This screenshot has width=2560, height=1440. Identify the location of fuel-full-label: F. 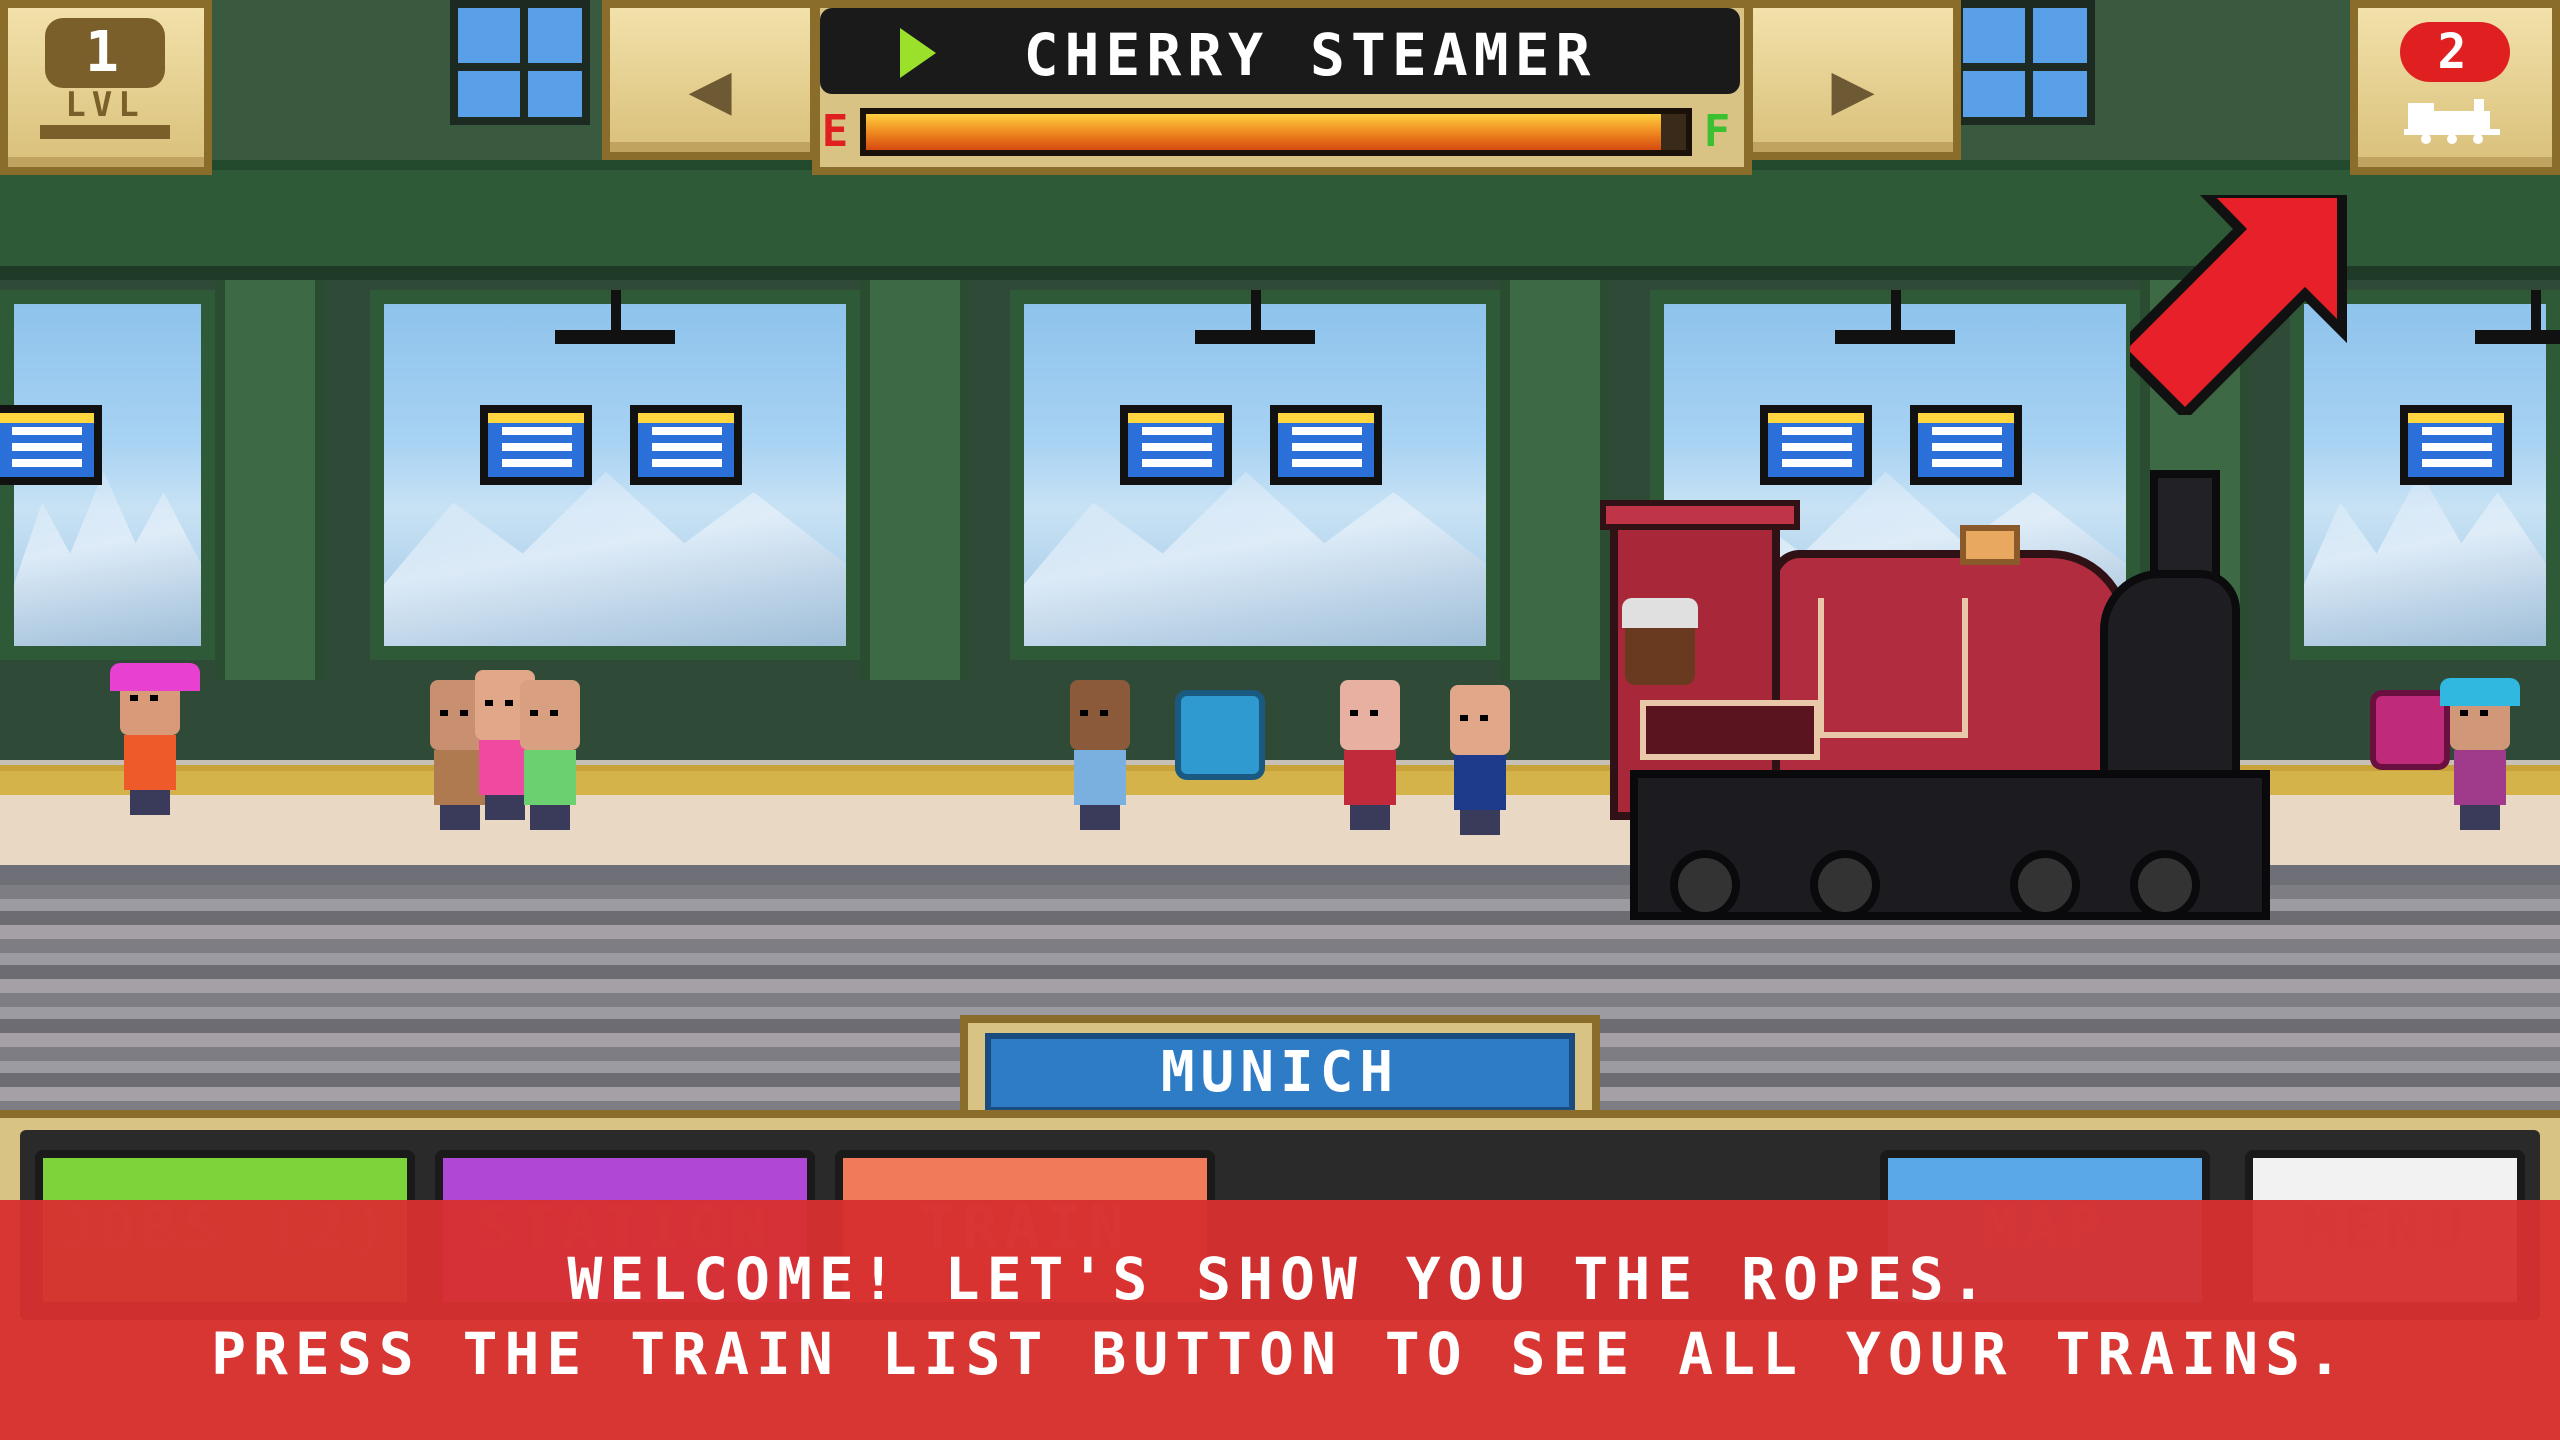
(1720, 131).